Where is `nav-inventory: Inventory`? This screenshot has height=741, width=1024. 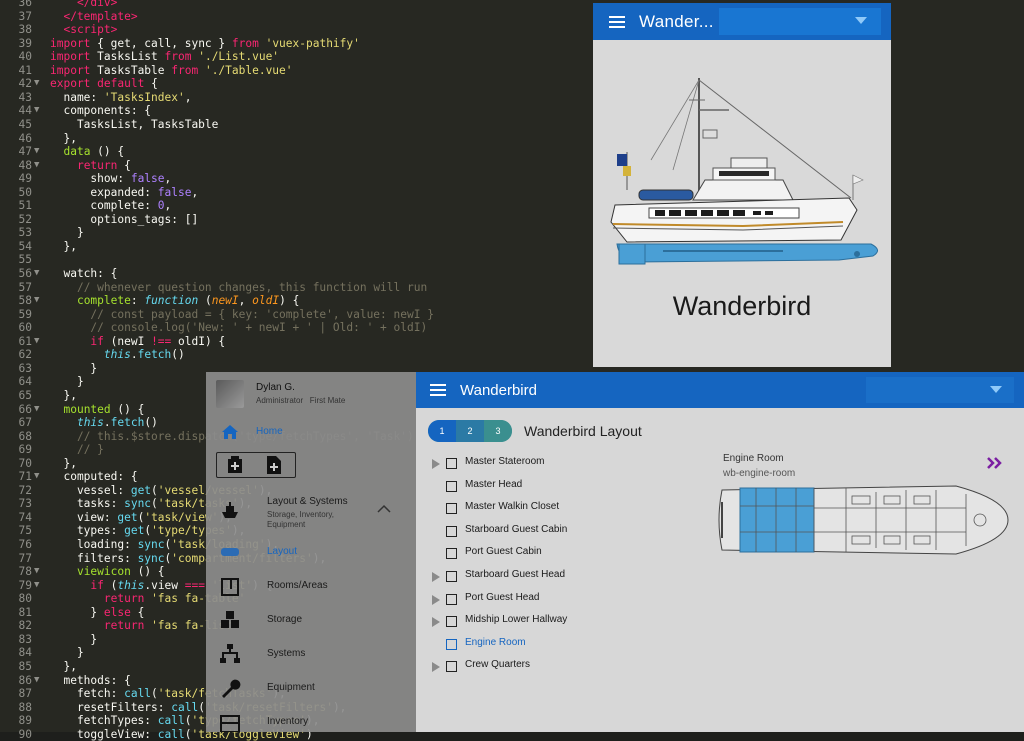
nav-inventory: Inventory is located at coordinates (311, 719).